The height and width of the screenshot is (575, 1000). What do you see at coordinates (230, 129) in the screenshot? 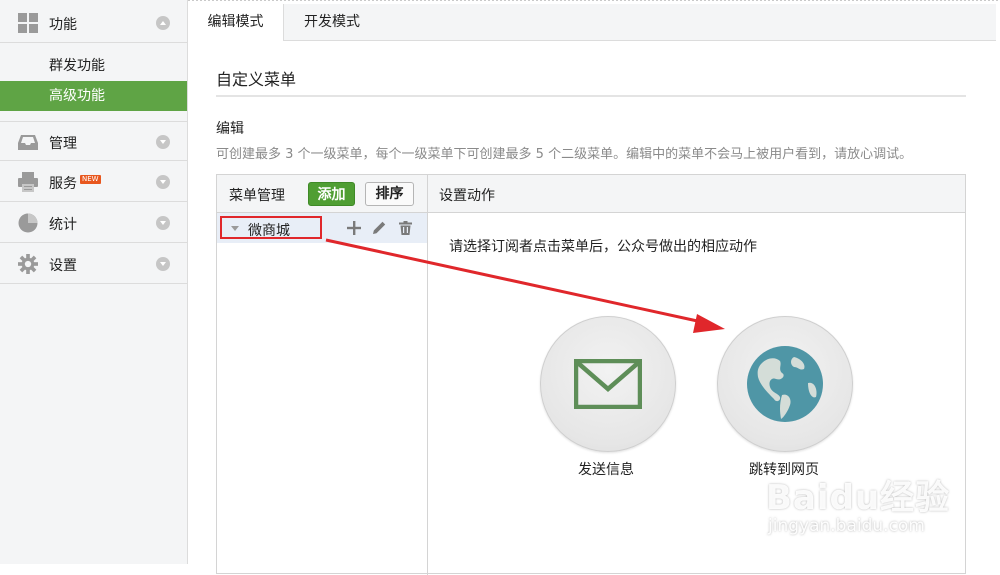
I see `edit-heading: 编辑` at bounding box center [230, 129].